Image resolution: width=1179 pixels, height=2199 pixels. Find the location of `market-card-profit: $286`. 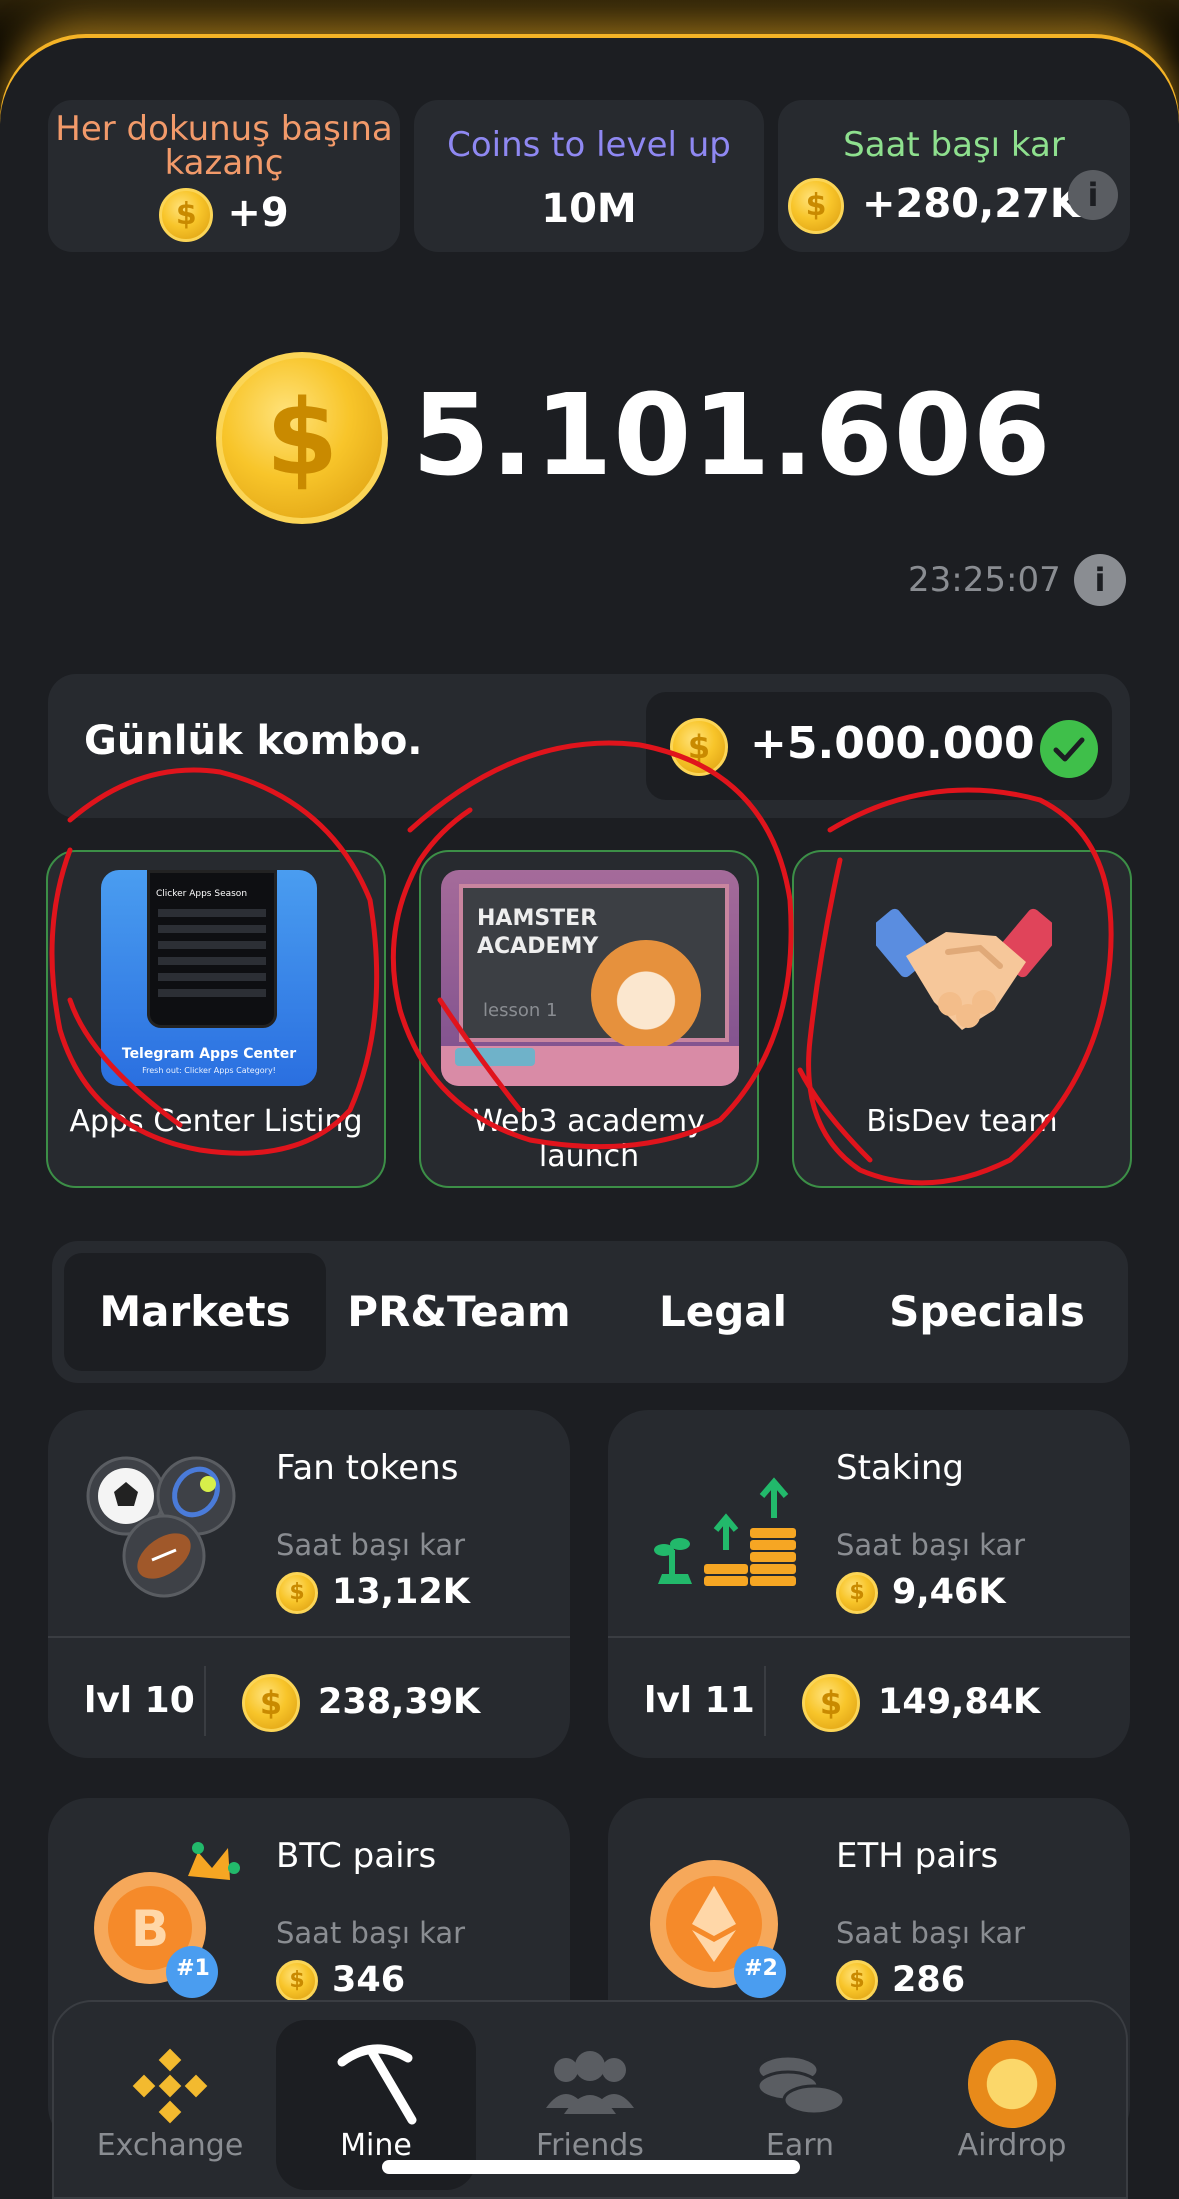

market-card-profit: $286 is located at coordinates (900, 1981).